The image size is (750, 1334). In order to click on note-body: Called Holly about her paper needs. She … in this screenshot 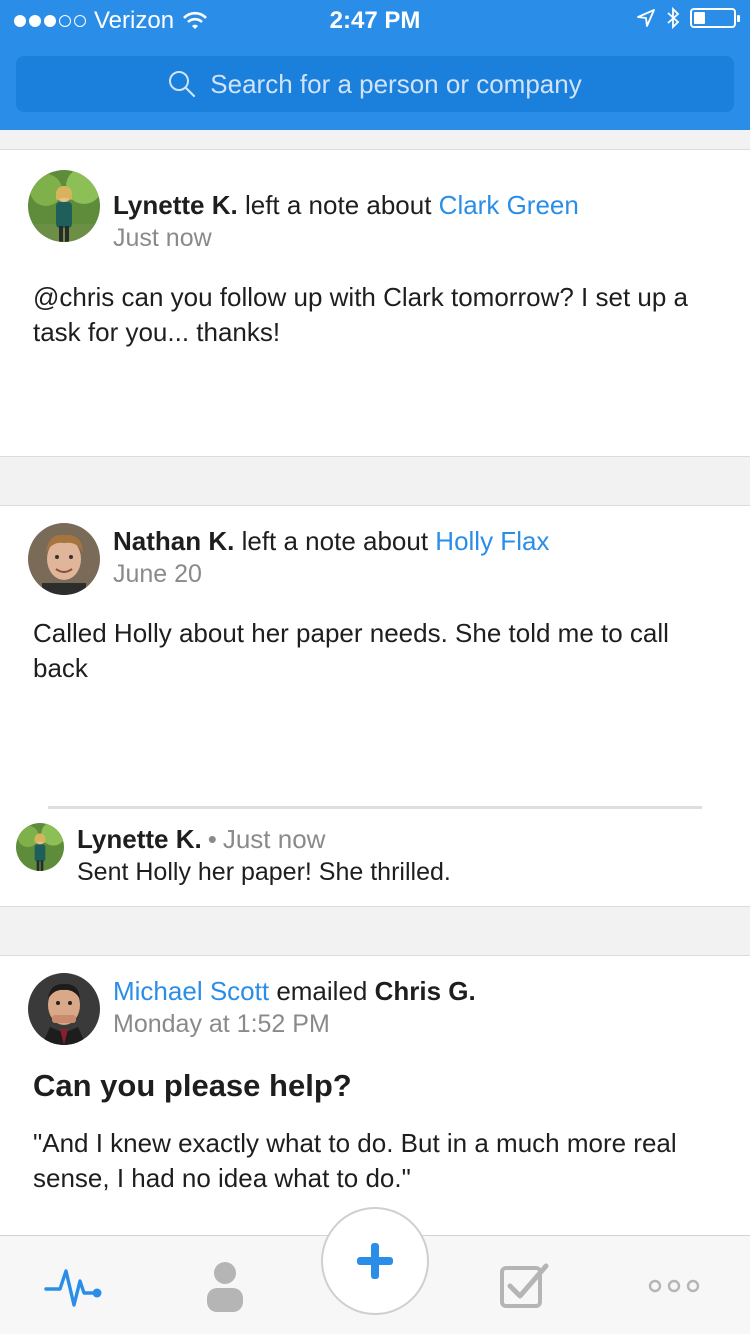, I will do `click(351, 650)`.